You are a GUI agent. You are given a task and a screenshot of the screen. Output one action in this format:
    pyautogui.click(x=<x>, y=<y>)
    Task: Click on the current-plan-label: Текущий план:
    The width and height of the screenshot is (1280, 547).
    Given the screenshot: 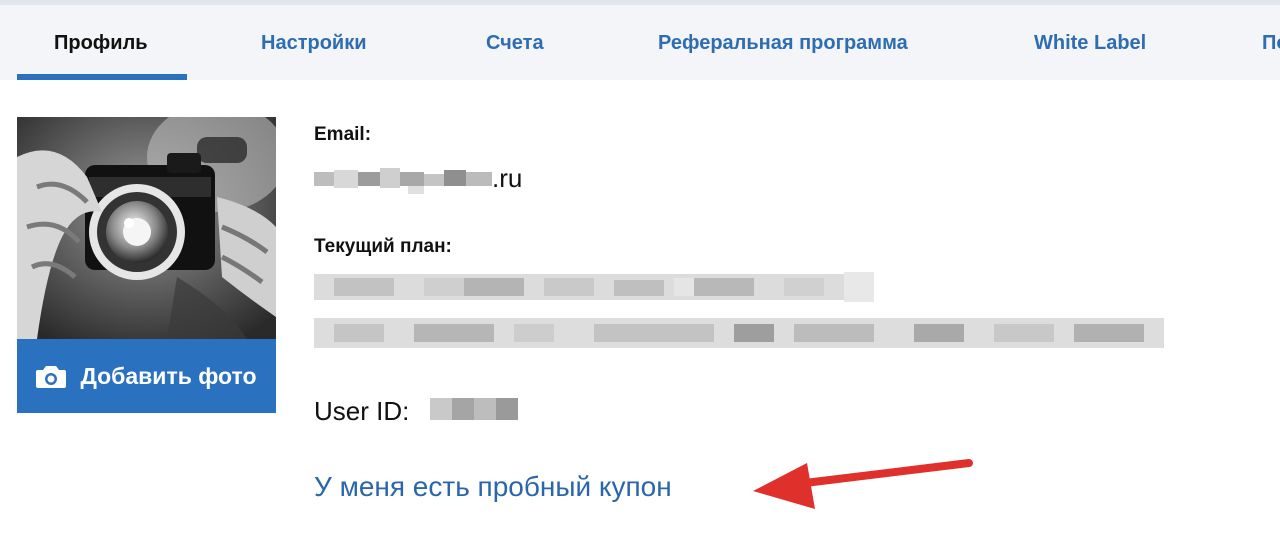 What is the action you would take?
    pyautogui.click(x=383, y=246)
    